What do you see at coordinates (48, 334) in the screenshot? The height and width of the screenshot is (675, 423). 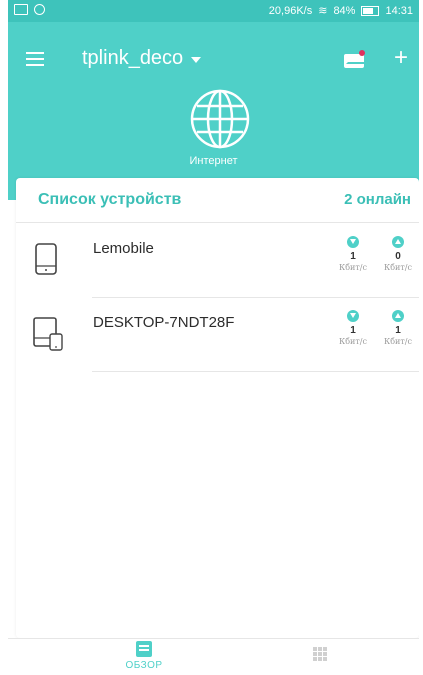 I see `computer-phone-icon` at bounding box center [48, 334].